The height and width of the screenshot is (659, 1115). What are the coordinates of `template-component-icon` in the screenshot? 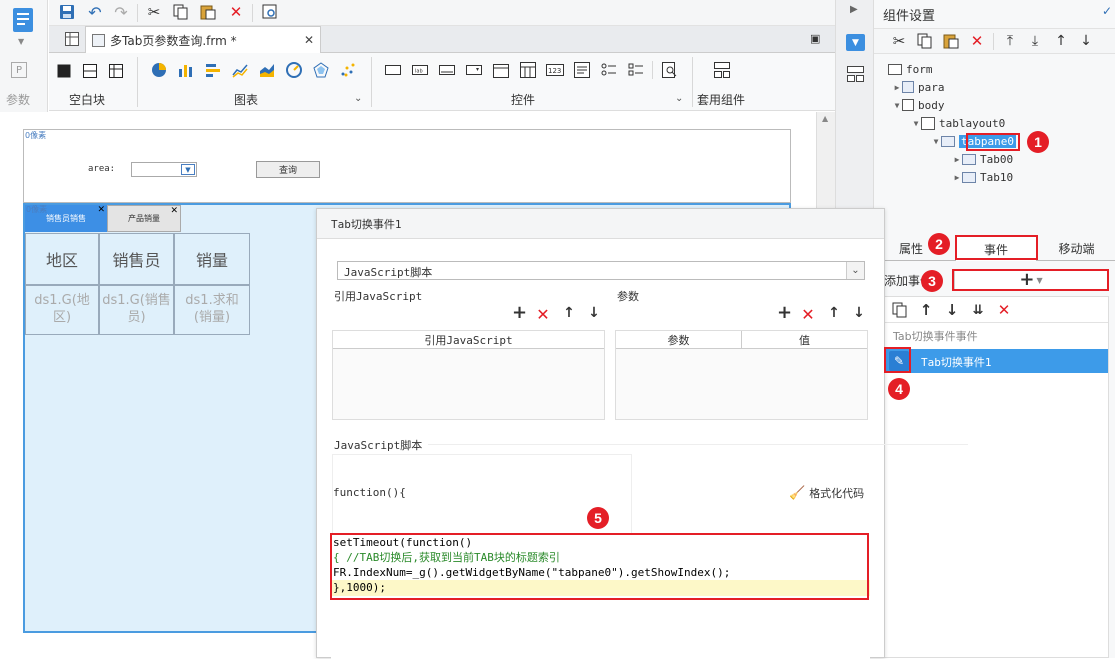 It's located at (722, 70).